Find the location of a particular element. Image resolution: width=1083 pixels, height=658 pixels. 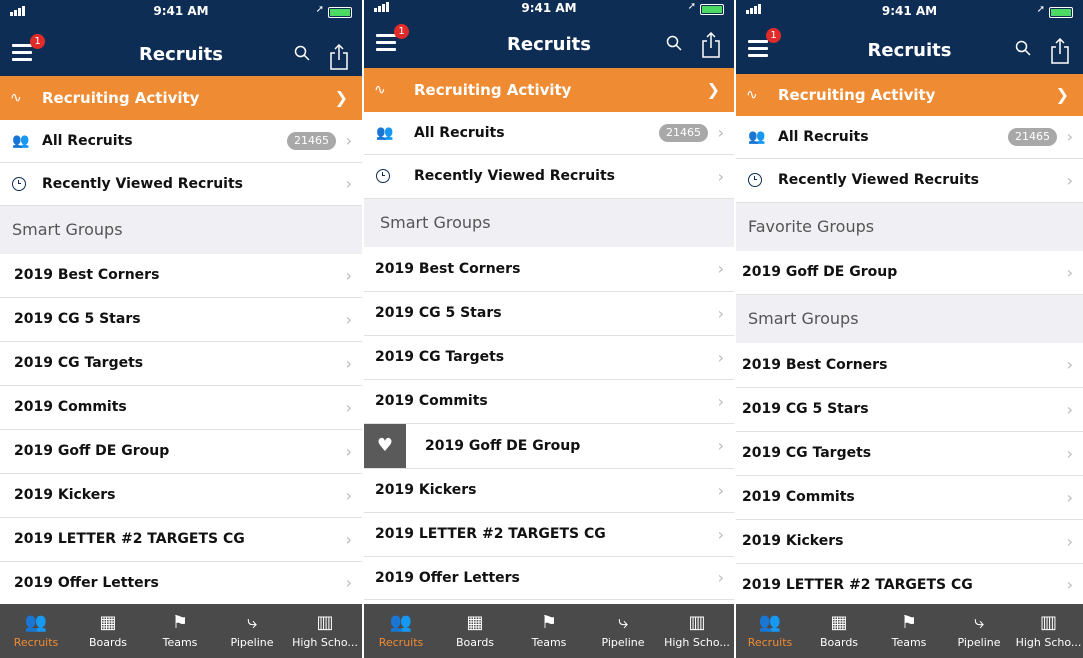

chevron-right-icon: ❯ is located at coordinates (713, 89).